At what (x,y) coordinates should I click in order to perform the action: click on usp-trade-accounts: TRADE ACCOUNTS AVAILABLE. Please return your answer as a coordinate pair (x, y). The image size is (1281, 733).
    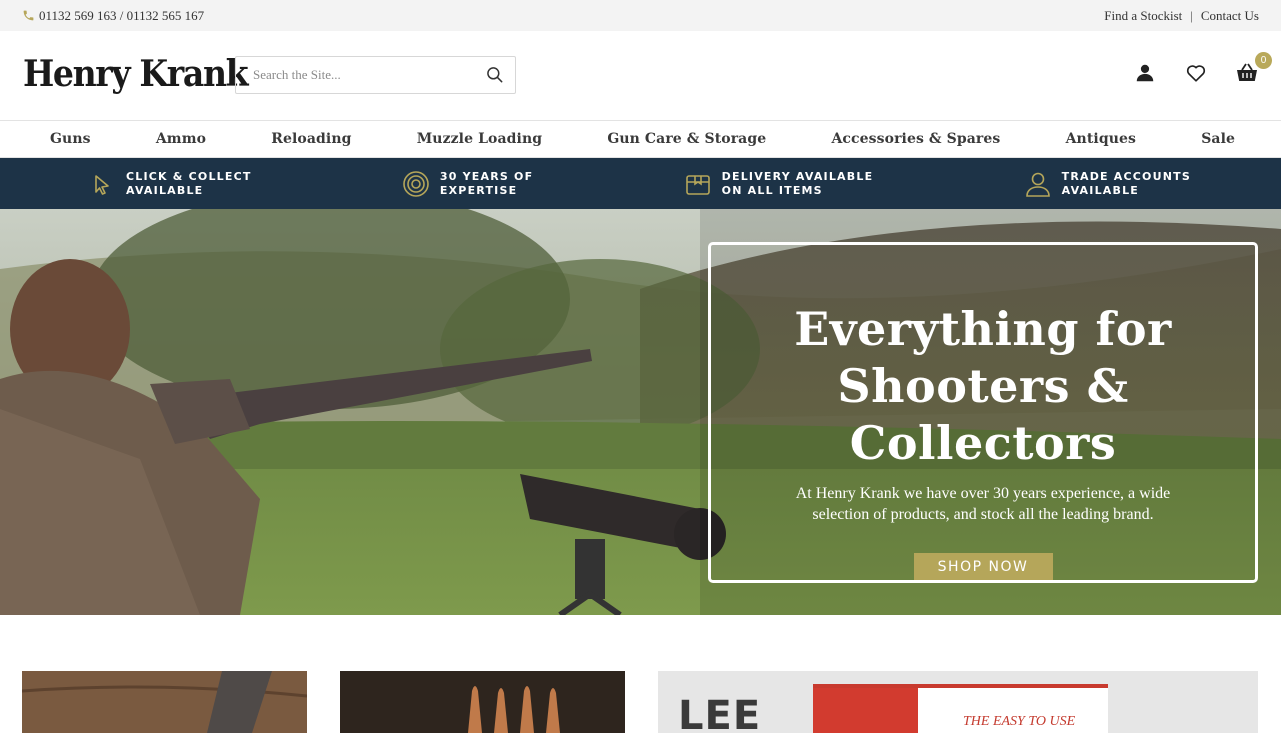
    Looking at the image, I should click on (1107, 184).